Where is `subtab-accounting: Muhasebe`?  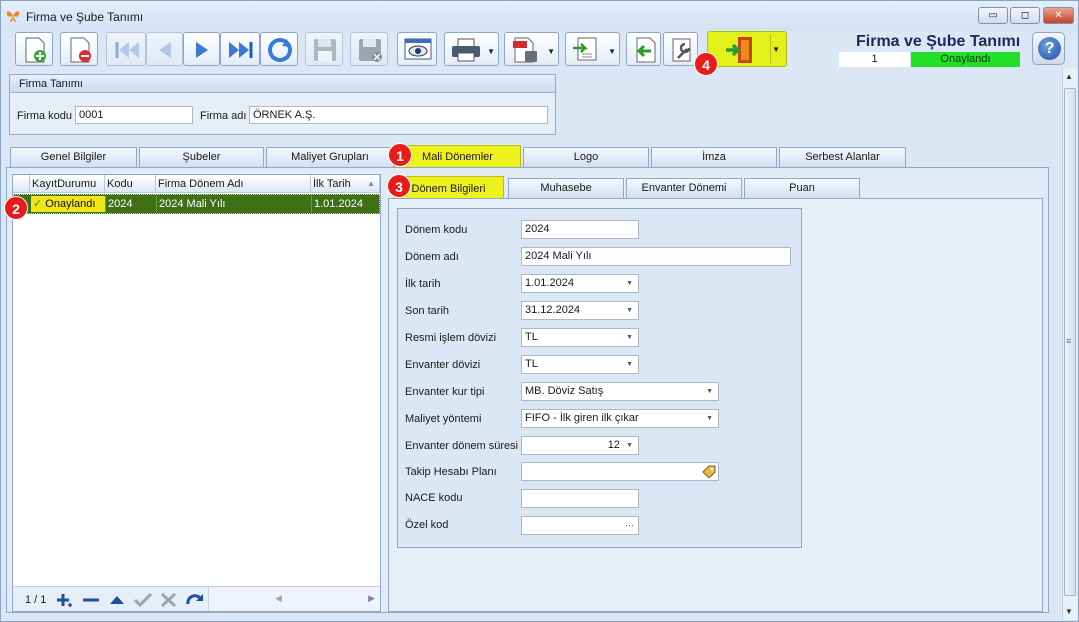 subtab-accounting: Muhasebe is located at coordinates (566, 188).